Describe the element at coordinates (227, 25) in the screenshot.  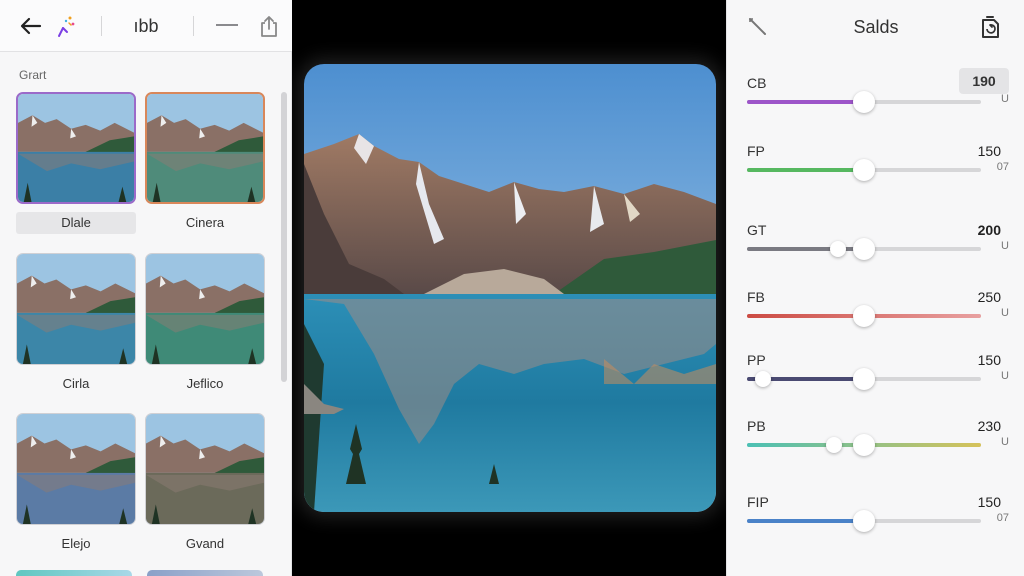
I see `minus-icon` at that location.